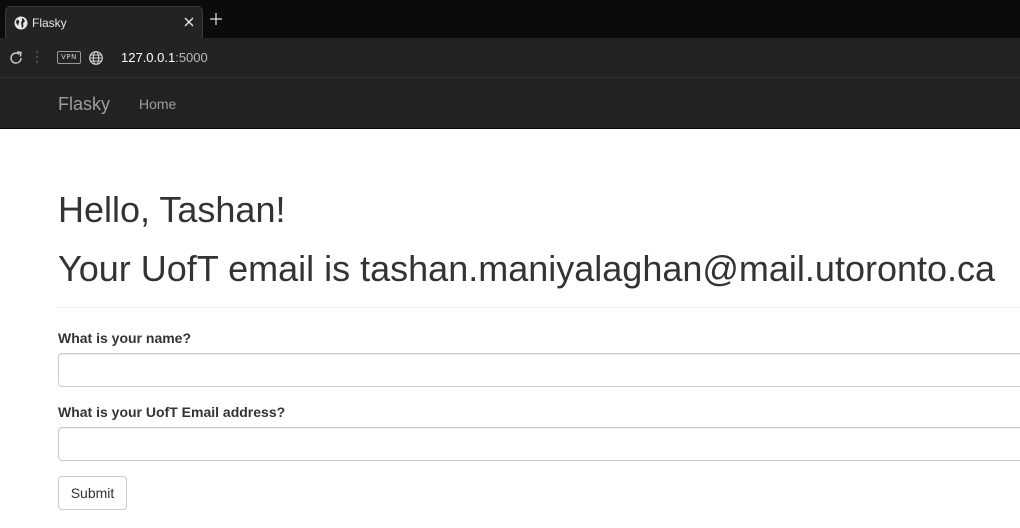  What do you see at coordinates (216, 19) in the screenshot?
I see `plus-icon` at bounding box center [216, 19].